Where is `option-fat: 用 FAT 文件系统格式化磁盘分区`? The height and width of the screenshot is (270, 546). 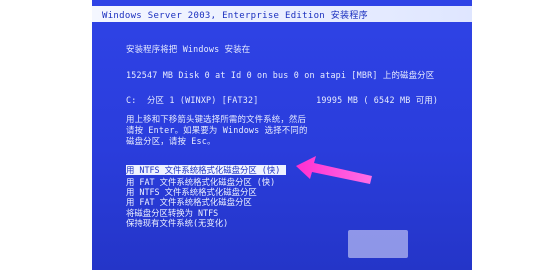
option-fat: 用 FAT 文件系统格式化磁盘分区 is located at coordinates (276, 202).